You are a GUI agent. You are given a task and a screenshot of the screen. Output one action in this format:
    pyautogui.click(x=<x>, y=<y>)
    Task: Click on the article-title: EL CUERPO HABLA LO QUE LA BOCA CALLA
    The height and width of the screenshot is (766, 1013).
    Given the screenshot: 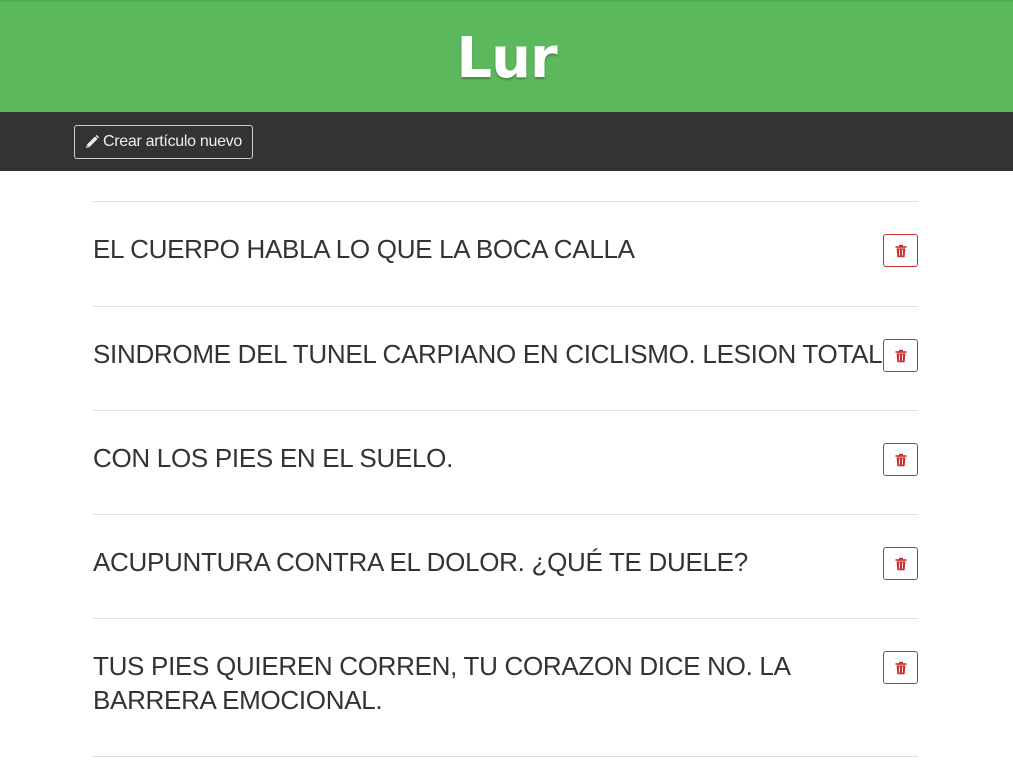 What is the action you would take?
    pyautogui.click(x=488, y=249)
    